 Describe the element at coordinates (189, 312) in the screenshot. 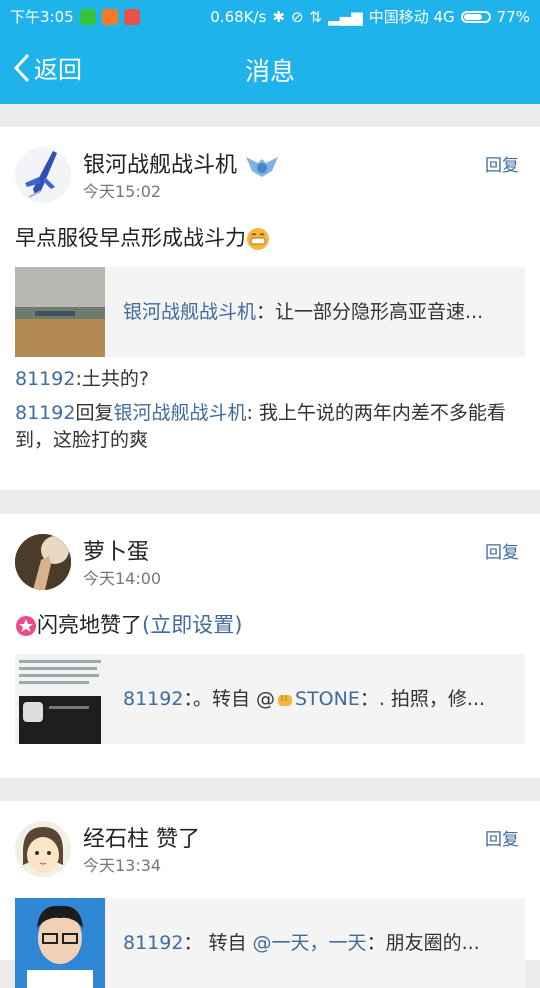

I see `quoted-author-link: 银河战舰战斗机` at that location.